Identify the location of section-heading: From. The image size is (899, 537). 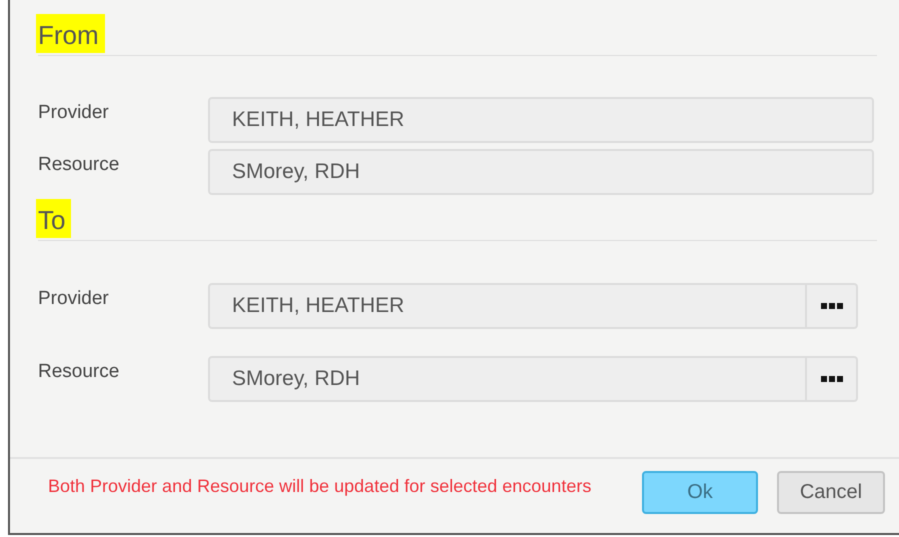
(70, 33).